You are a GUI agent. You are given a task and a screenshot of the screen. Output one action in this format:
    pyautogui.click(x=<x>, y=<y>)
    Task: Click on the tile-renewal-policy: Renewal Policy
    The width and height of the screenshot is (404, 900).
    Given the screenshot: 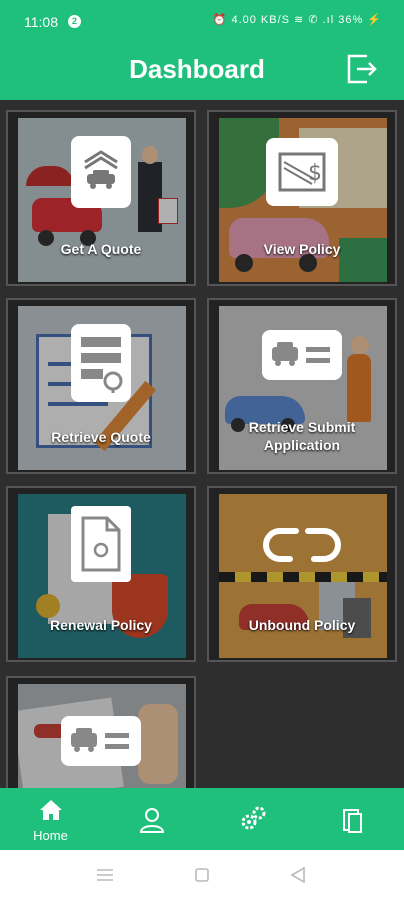 What is the action you would take?
    pyautogui.click(x=101, y=574)
    